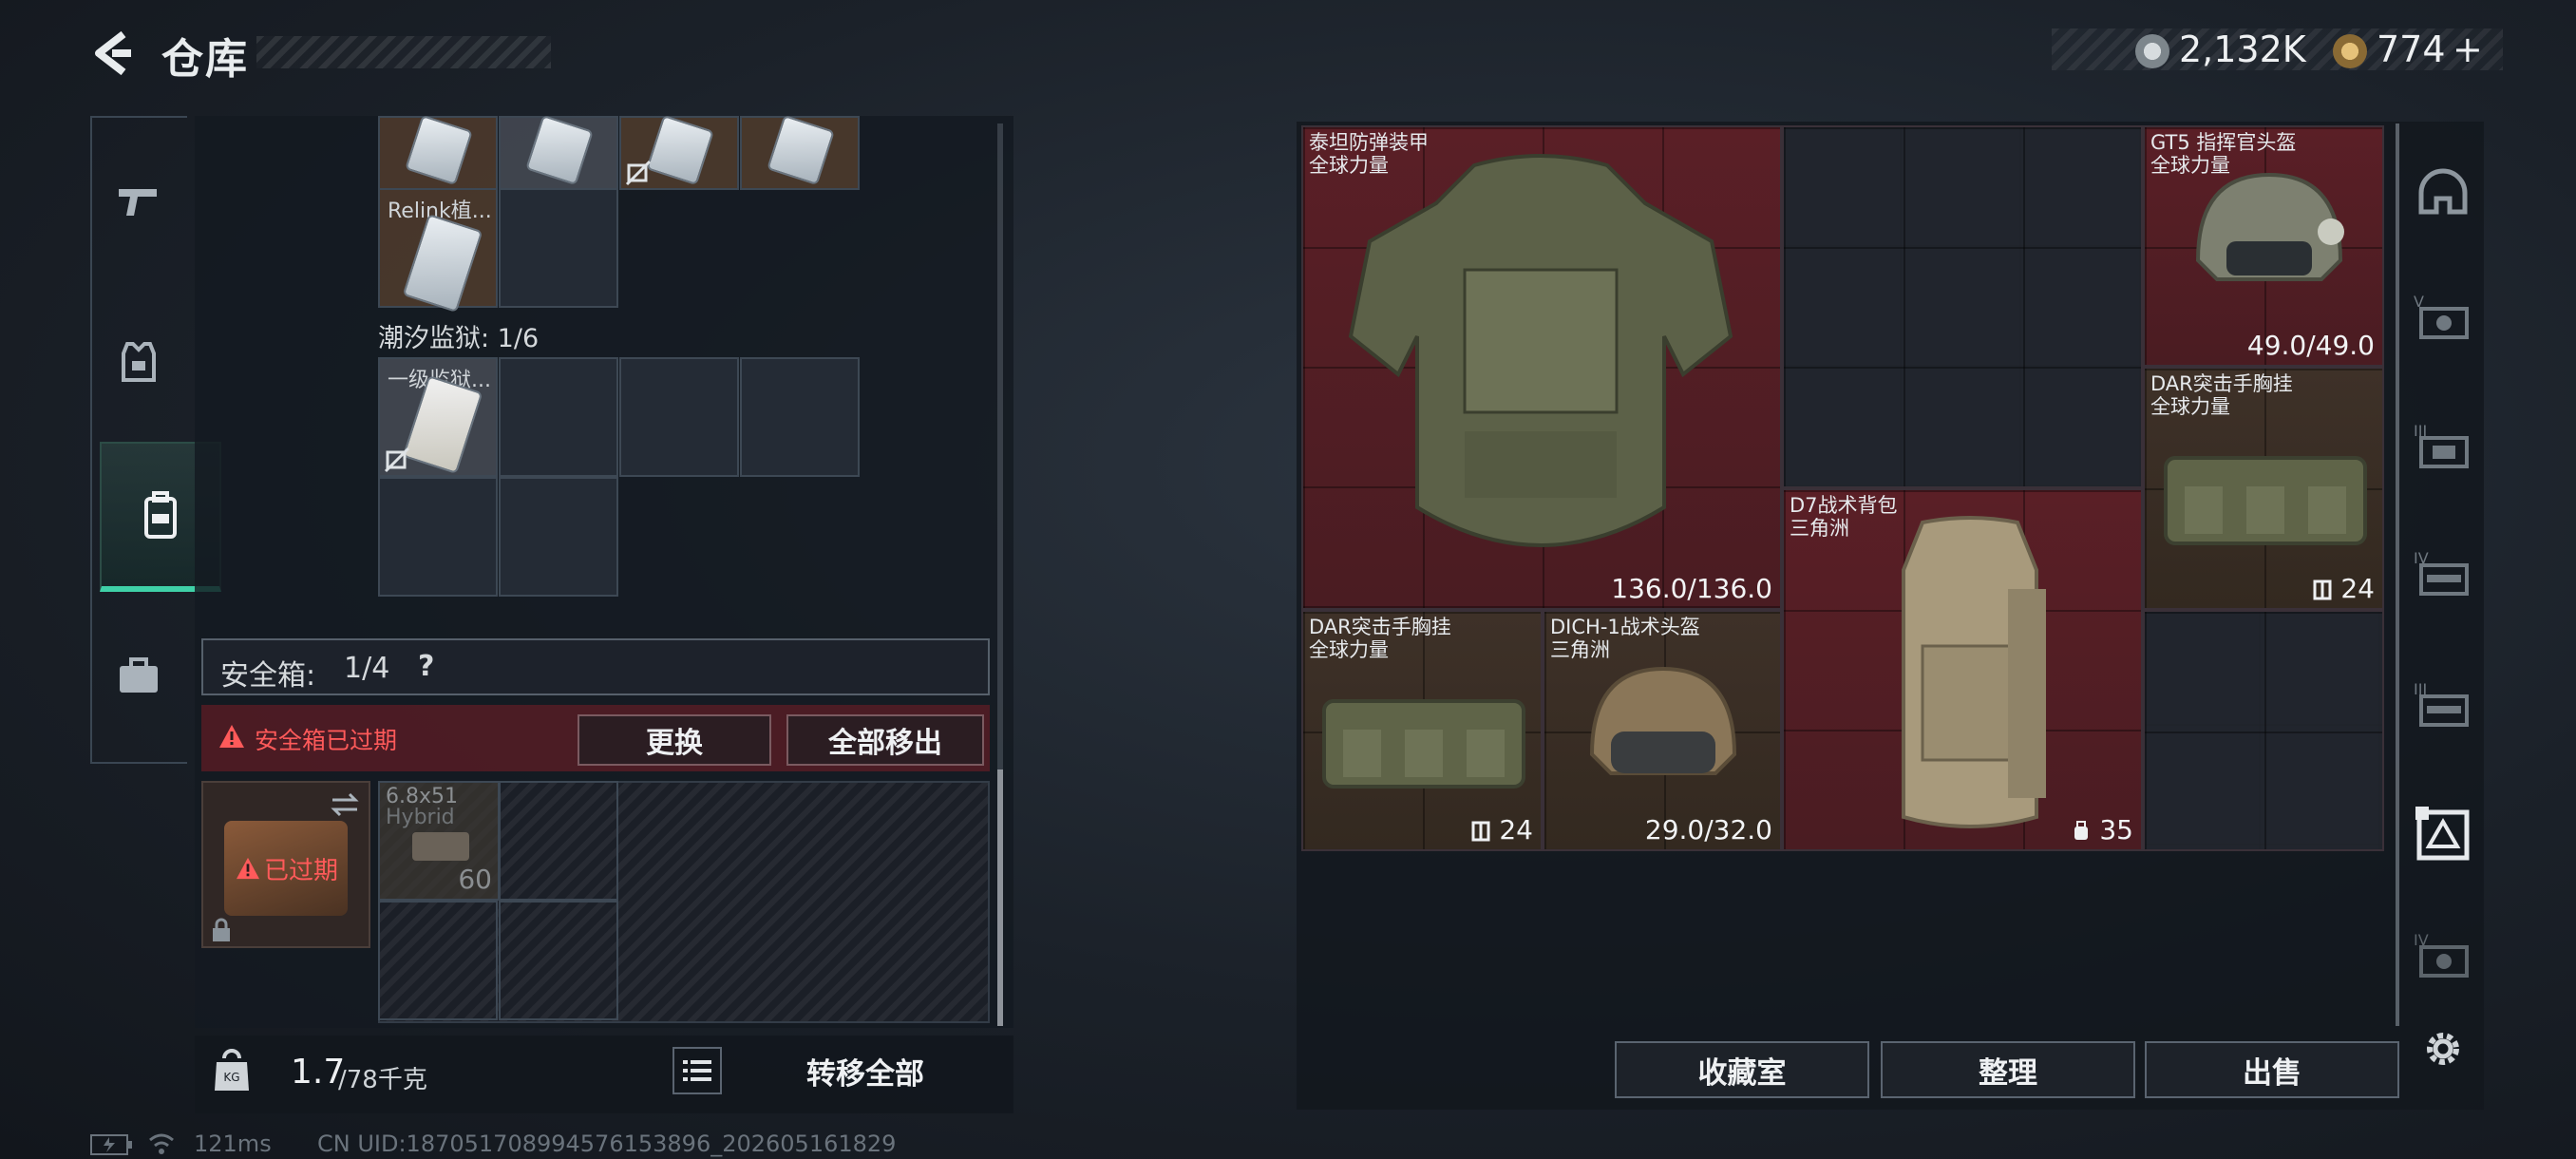 The width and height of the screenshot is (2576, 1159). I want to click on tier-iv-icon: IV, so click(2441, 572).